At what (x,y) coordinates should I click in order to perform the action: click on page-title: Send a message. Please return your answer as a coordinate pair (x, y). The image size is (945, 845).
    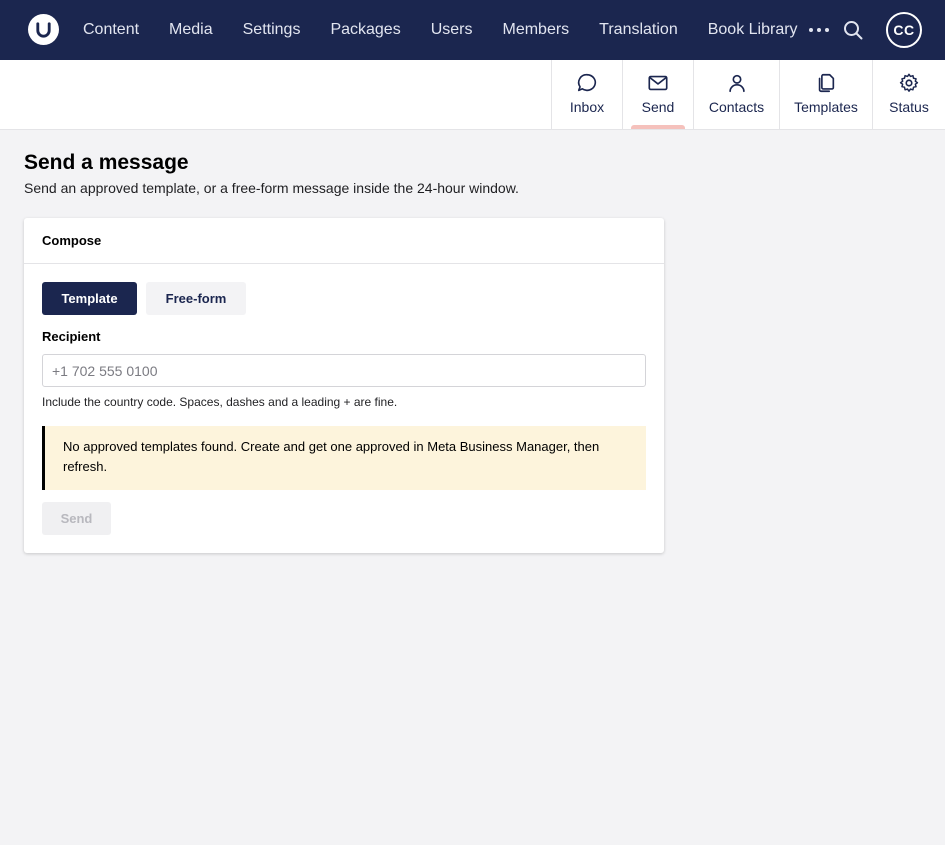
    Looking at the image, I should click on (106, 162).